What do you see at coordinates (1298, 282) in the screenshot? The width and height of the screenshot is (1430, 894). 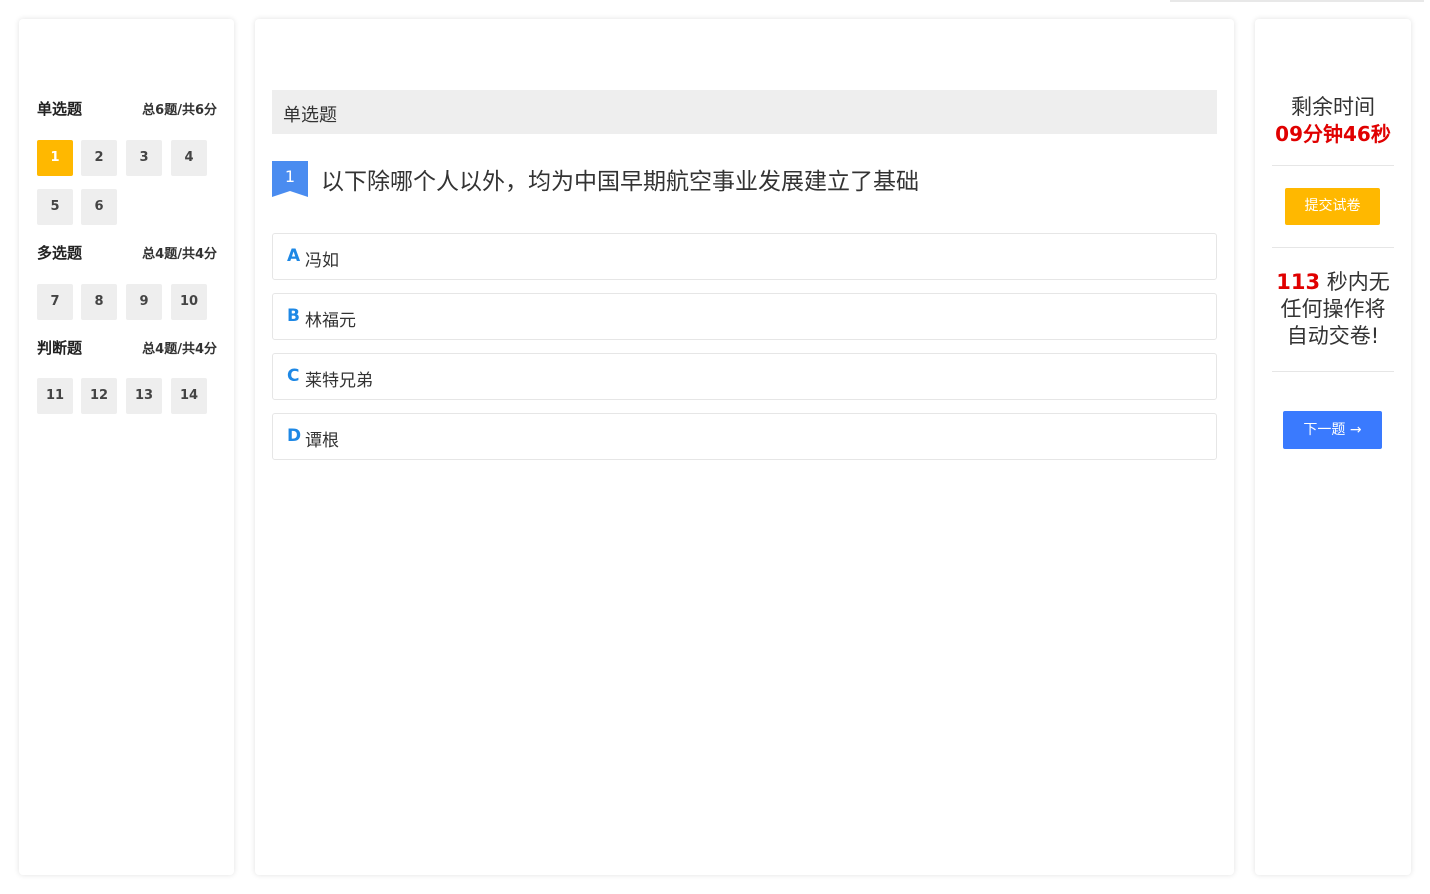 I see `idle-seconds: 113` at bounding box center [1298, 282].